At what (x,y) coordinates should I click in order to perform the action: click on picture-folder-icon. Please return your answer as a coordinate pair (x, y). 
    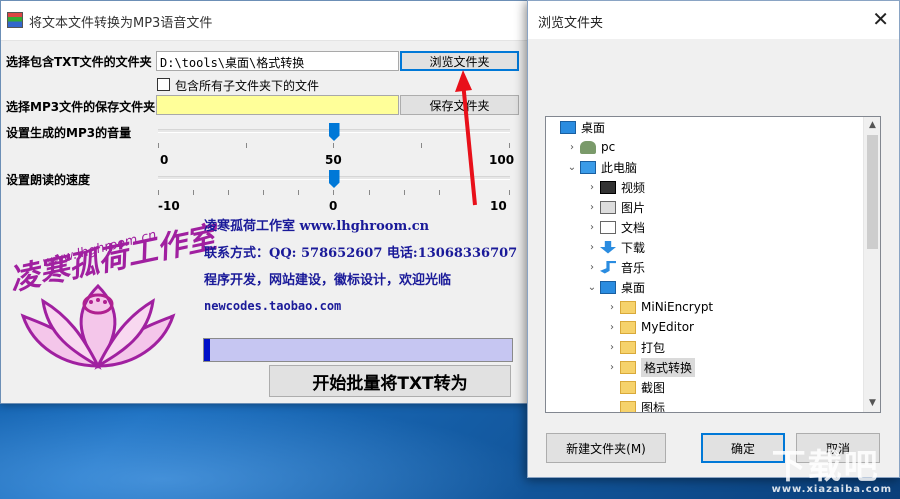
    Looking at the image, I should click on (608, 207).